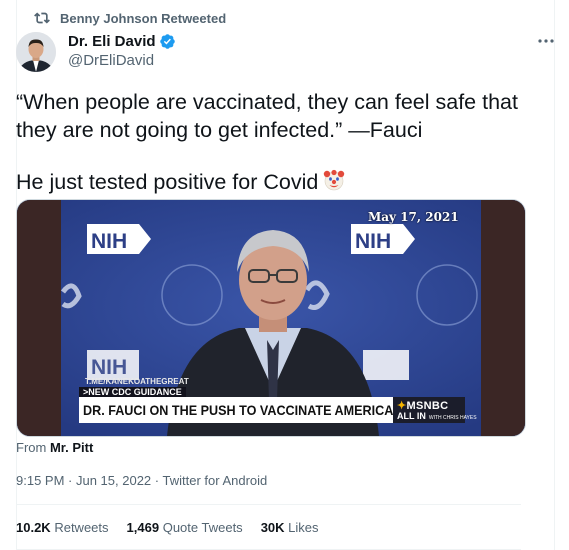 The height and width of the screenshot is (550, 569). What do you see at coordinates (112, 41) in the screenshot?
I see `author-name: Dr. Eli David` at bounding box center [112, 41].